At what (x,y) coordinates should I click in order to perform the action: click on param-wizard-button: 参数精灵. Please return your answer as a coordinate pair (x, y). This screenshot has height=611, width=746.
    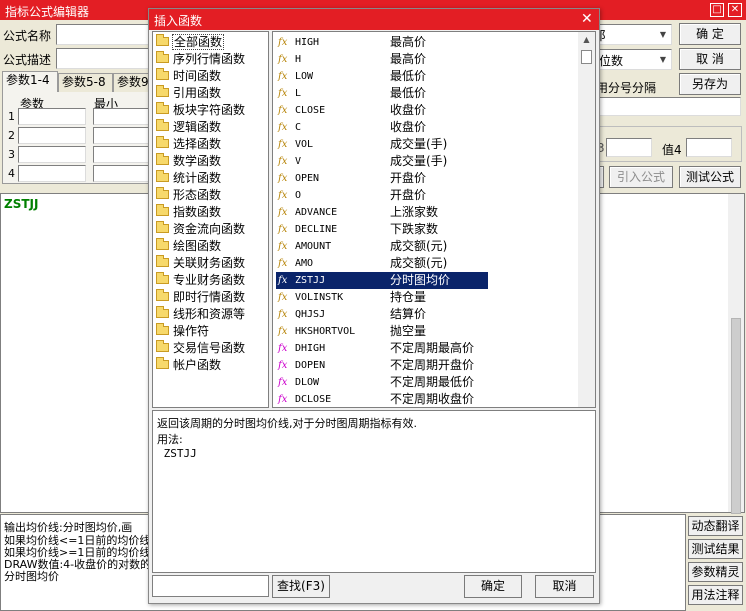
    Looking at the image, I should click on (715, 572).